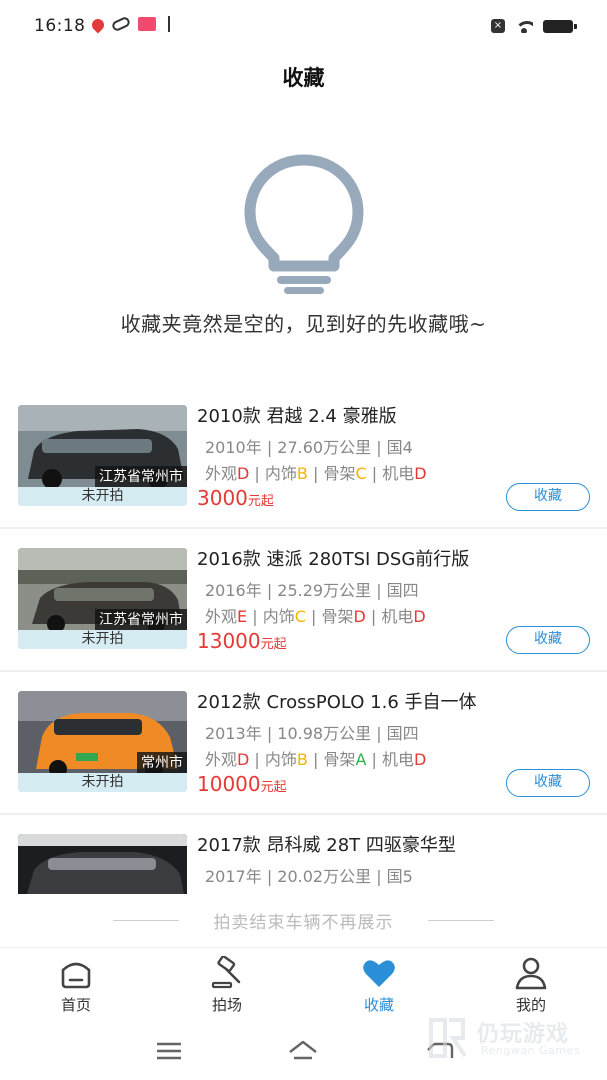 Image resolution: width=607 pixels, height=1080 pixels. Describe the element at coordinates (524, 26) in the screenshot. I see `wifi-icon` at that location.